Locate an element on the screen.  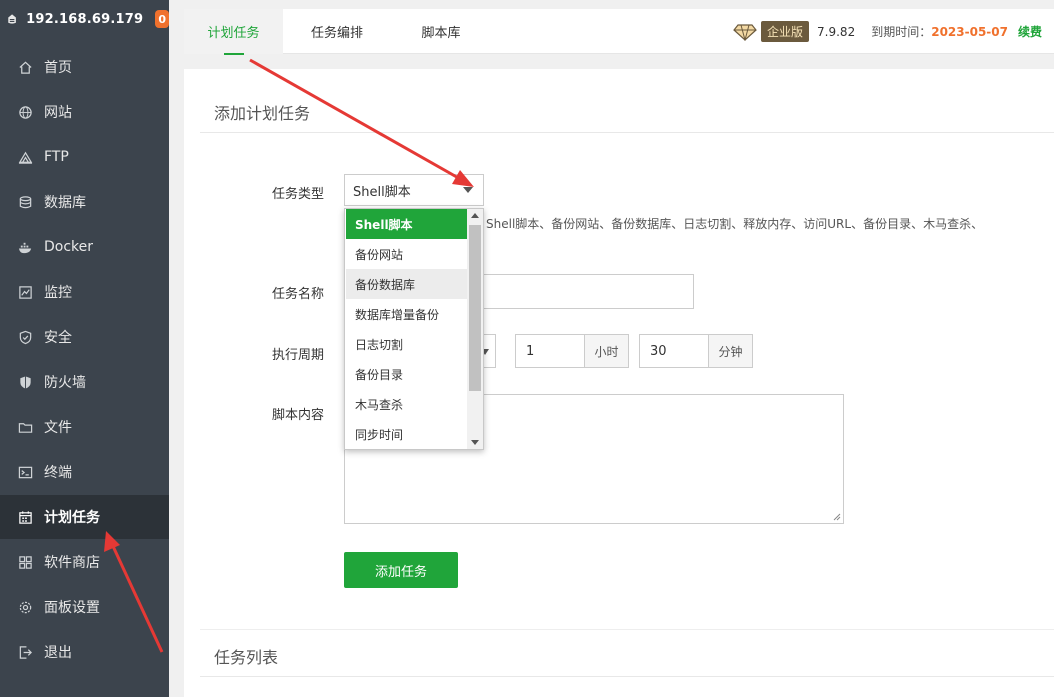
firewall-icon is located at coordinates (25, 382).